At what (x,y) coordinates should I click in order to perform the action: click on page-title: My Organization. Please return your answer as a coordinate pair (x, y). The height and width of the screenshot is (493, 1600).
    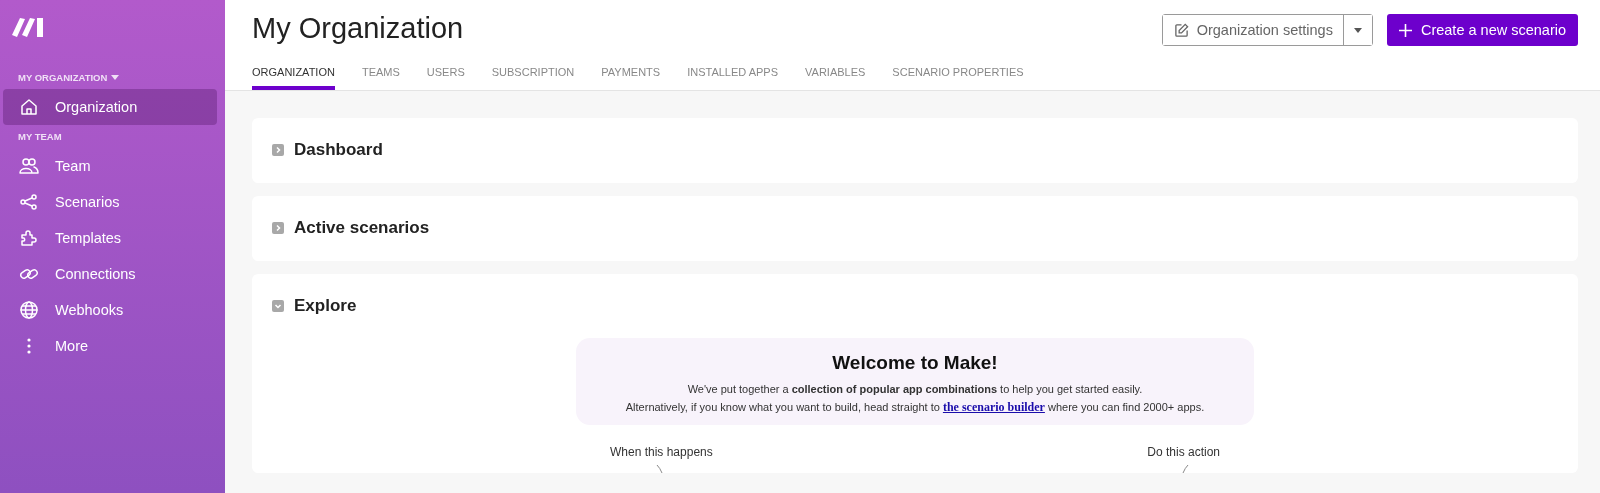
    Looking at the image, I should click on (358, 28).